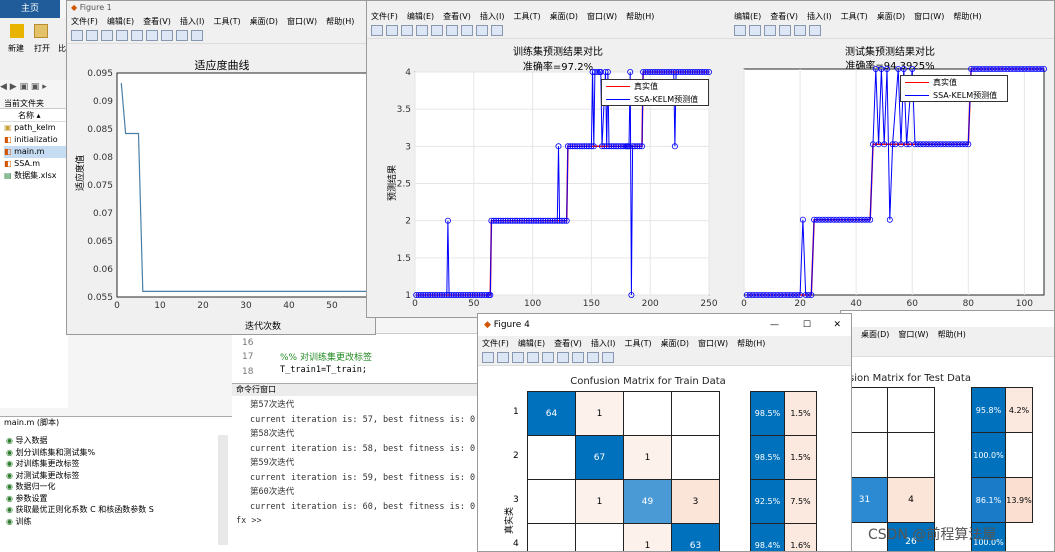  What do you see at coordinates (119, 476) in the screenshot?
I see `function-item: ◉ 对测试集更改标签` at bounding box center [119, 476].